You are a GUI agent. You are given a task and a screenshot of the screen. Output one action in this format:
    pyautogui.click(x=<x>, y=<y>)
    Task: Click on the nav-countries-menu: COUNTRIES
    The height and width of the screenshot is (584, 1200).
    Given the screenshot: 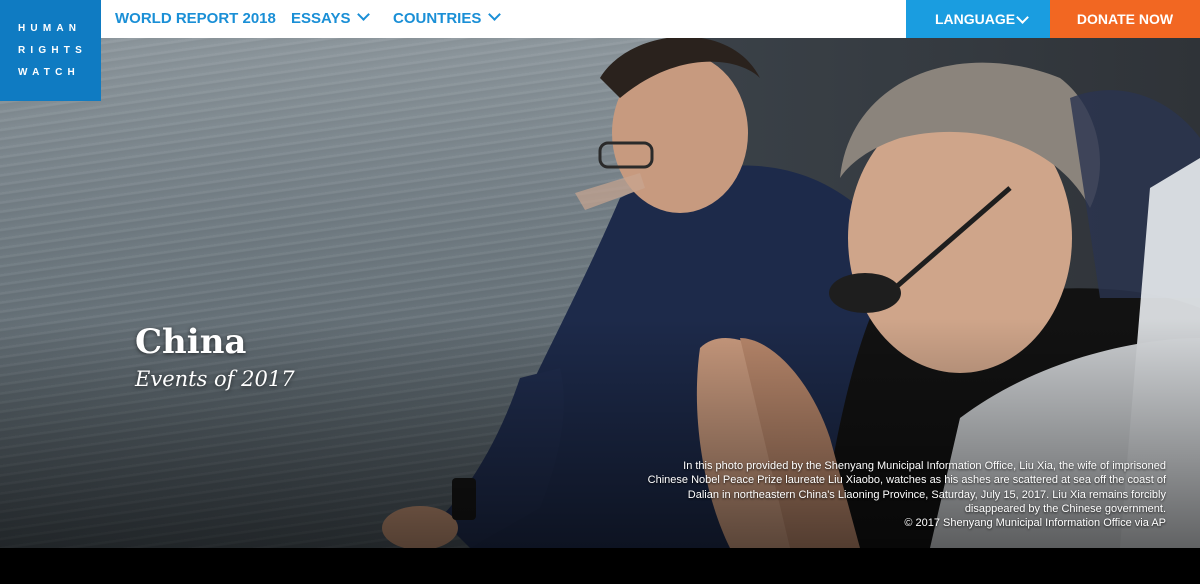 What is the action you would take?
    pyautogui.click(x=447, y=19)
    